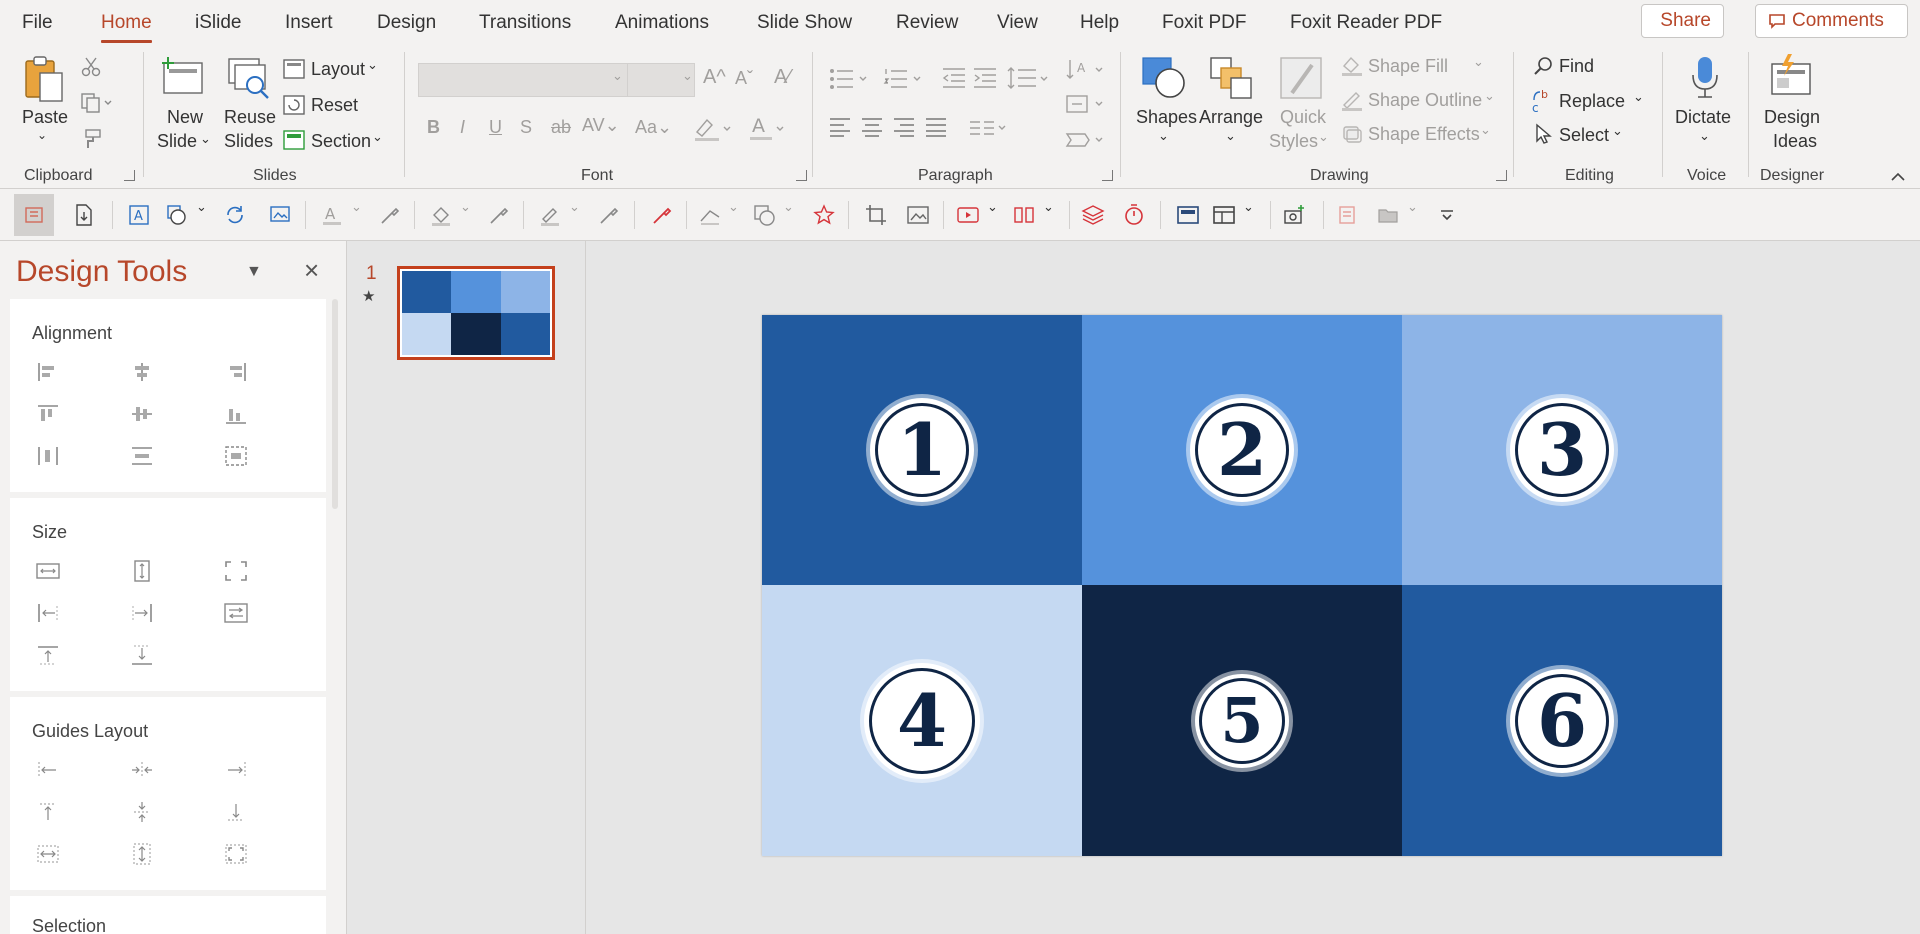  I want to click on guide-align-bottom-icon, so click(236, 812).